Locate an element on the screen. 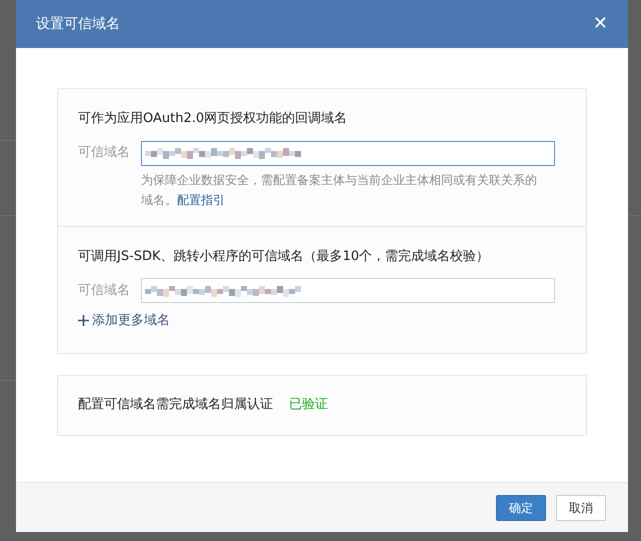 This screenshot has width=641, height=541. section-heading: 可作为应用OAuth2.0网页授权功能的回调域名 is located at coordinates (213, 119).